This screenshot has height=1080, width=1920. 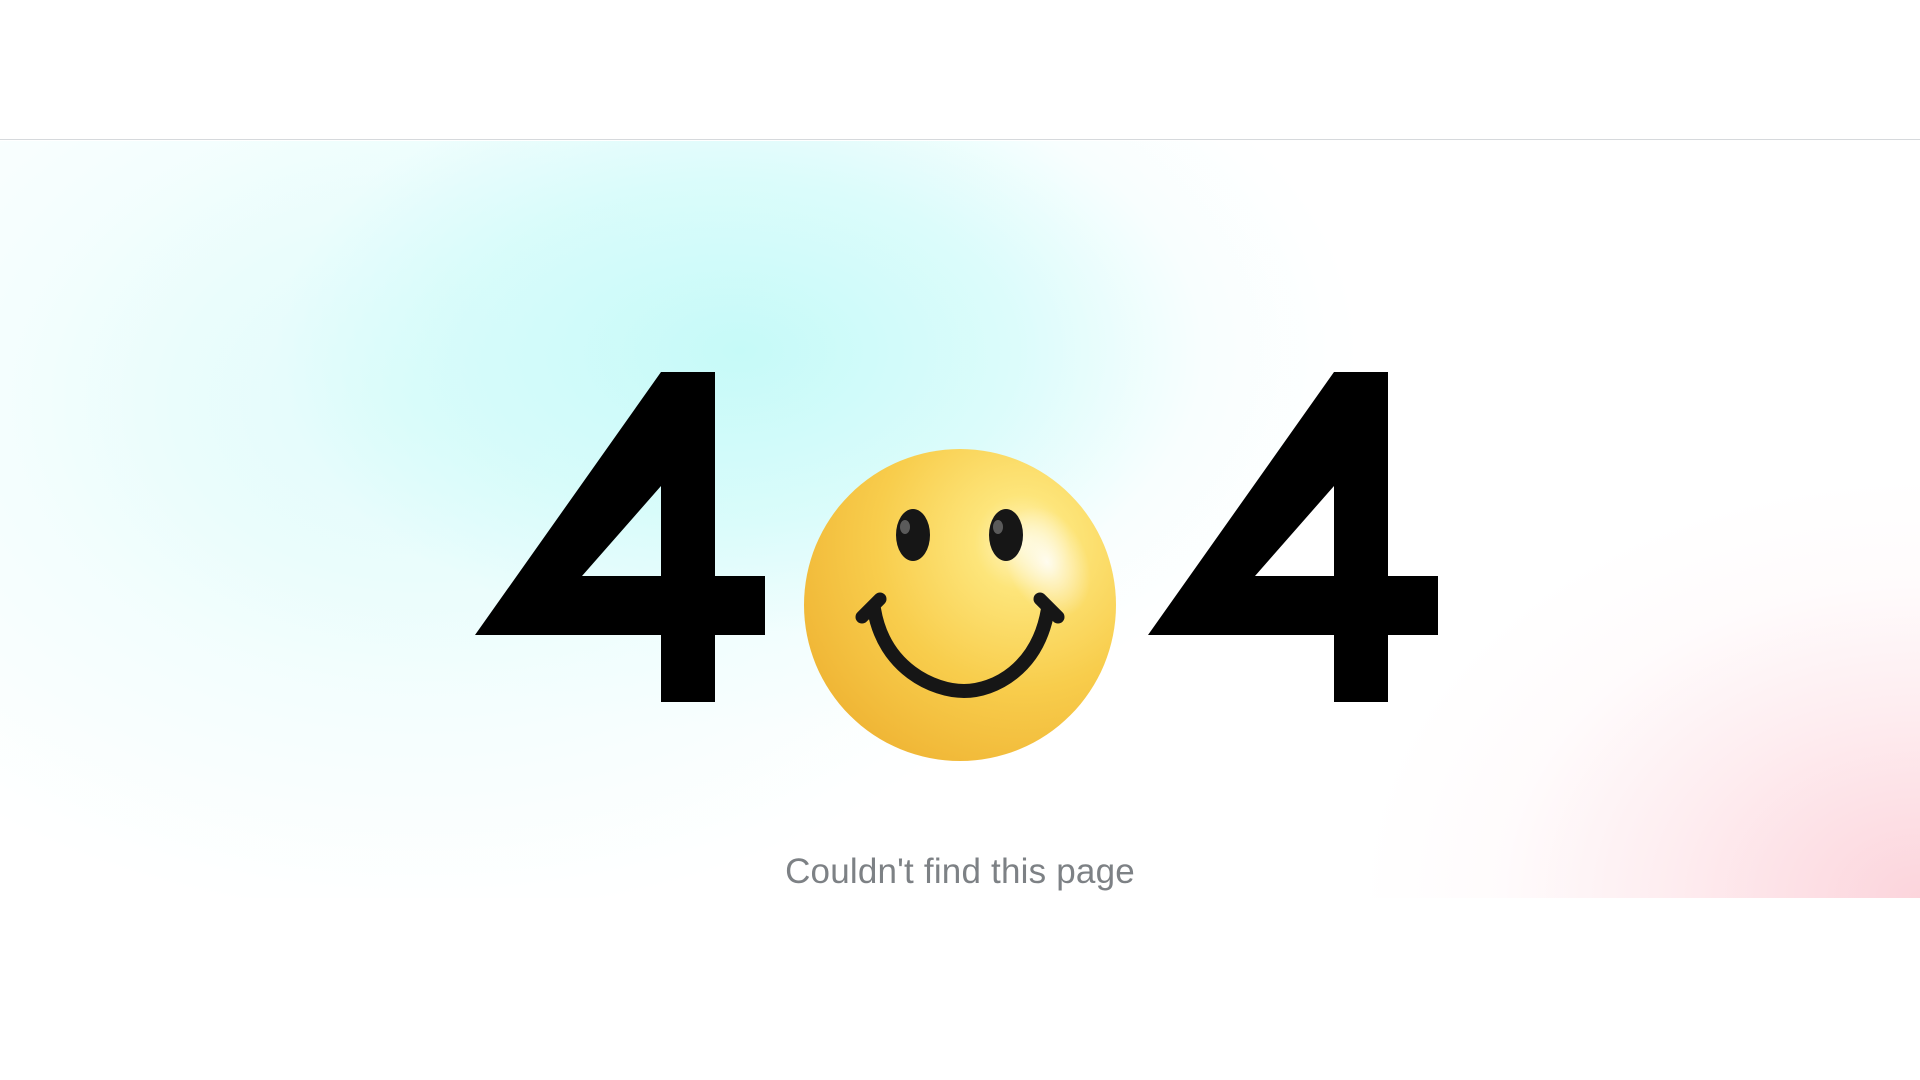 What do you see at coordinates (1298, 552) in the screenshot?
I see `error-digit-right: 4` at bounding box center [1298, 552].